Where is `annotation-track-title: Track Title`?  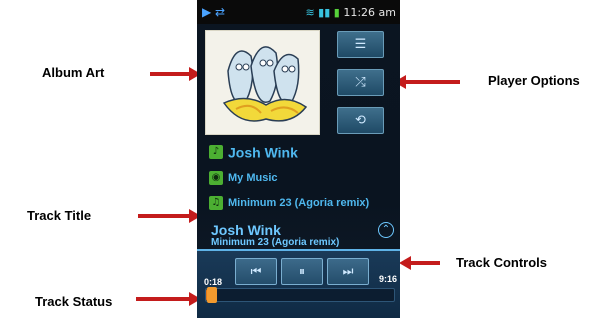
annotation-track-title: Track Title is located at coordinates (59, 215).